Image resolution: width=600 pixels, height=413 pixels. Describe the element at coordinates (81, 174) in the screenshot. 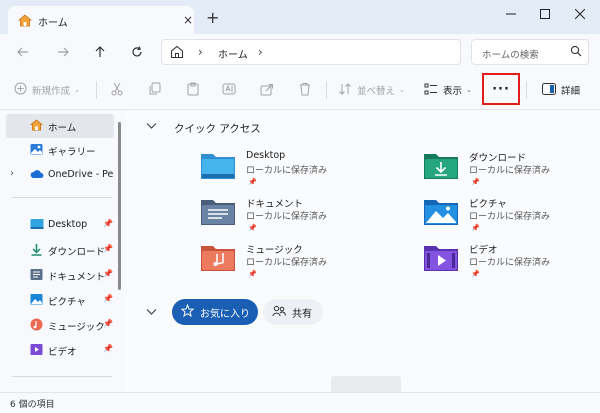

I see `sidebar-label: OneDrive - Perso` at that location.